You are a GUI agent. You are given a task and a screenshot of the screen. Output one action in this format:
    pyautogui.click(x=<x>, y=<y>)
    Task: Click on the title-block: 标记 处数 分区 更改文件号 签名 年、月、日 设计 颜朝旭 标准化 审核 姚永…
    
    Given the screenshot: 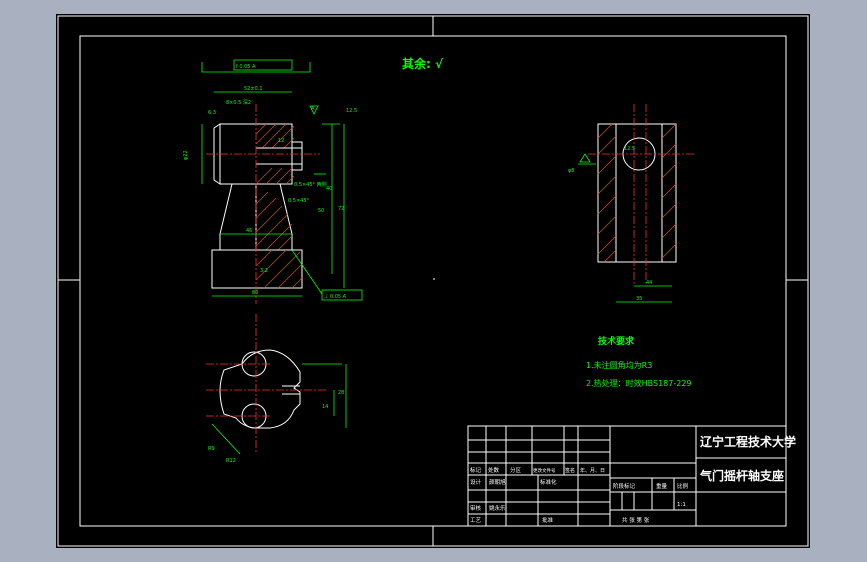 What is the action you would take?
    pyautogui.click(x=631, y=476)
    